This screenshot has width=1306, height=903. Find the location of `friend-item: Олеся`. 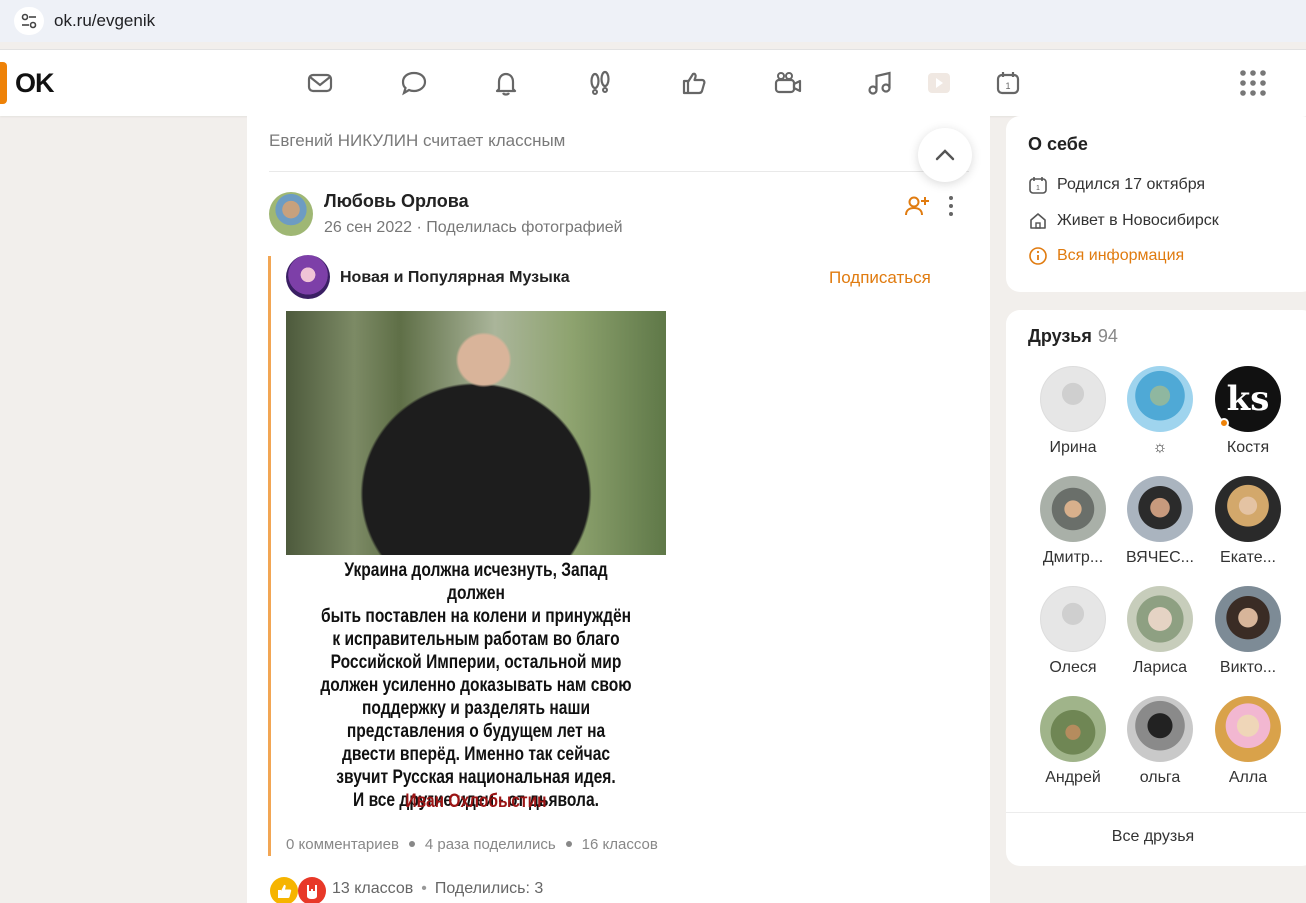

friend-item: Олеся is located at coordinates (1073, 631).